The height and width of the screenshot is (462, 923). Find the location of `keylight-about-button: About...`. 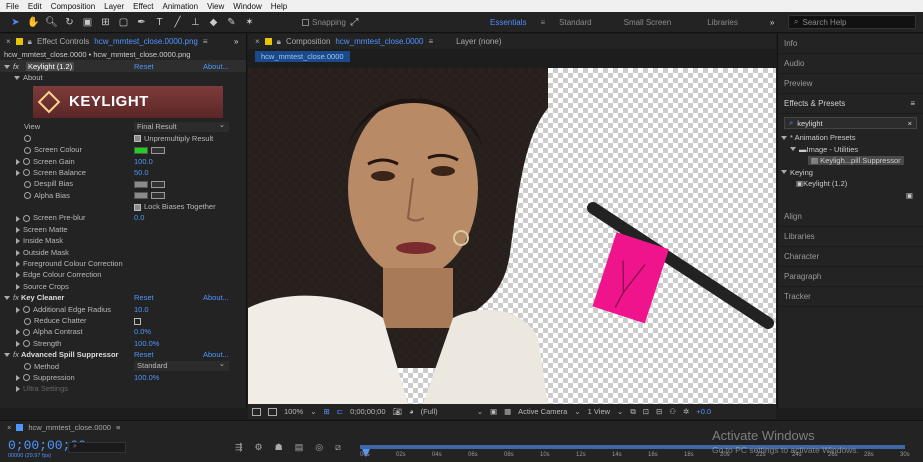

keylight-about-button: About... is located at coordinates (216, 66).